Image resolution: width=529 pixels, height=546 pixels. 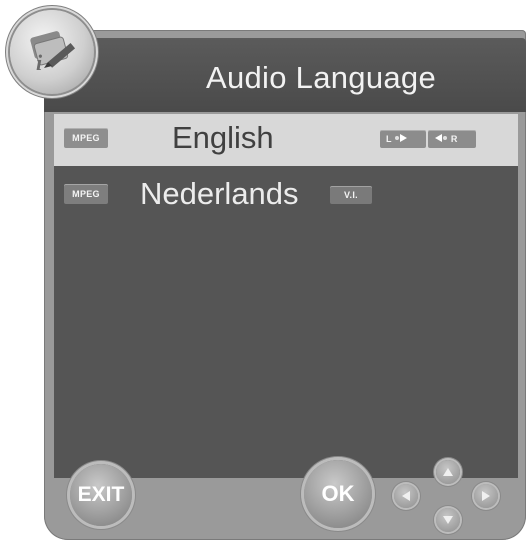 I want to click on left-arrow-button, so click(x=406, y=496).